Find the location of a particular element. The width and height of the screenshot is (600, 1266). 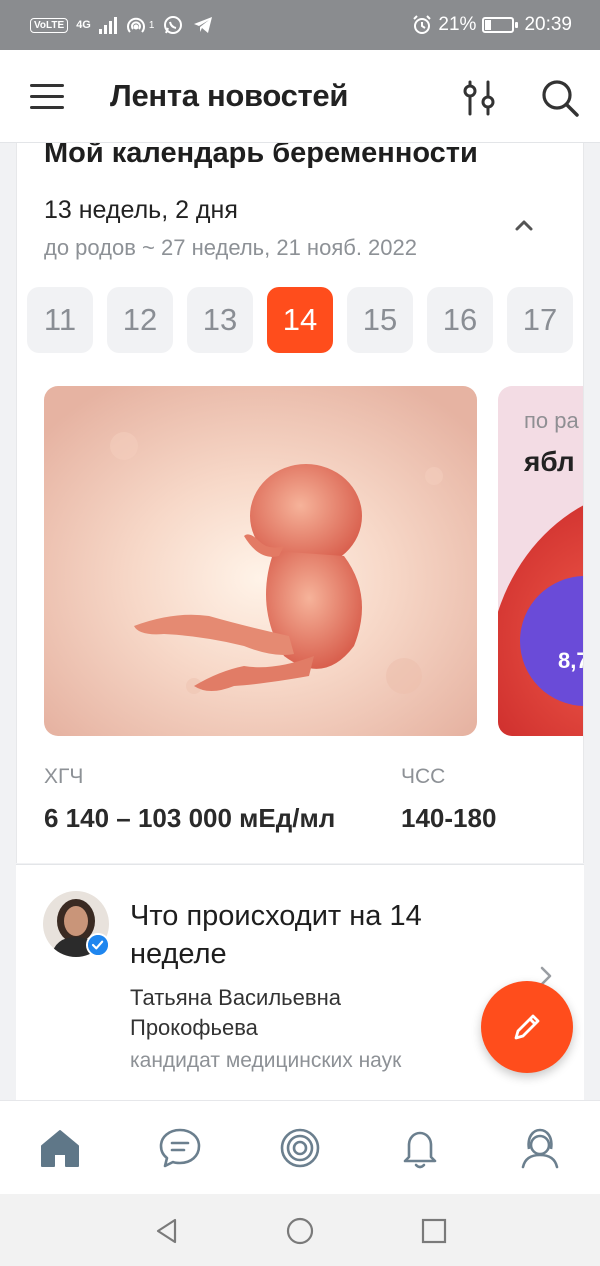

fruit-label: по ра is located at coordinates (551, 420).